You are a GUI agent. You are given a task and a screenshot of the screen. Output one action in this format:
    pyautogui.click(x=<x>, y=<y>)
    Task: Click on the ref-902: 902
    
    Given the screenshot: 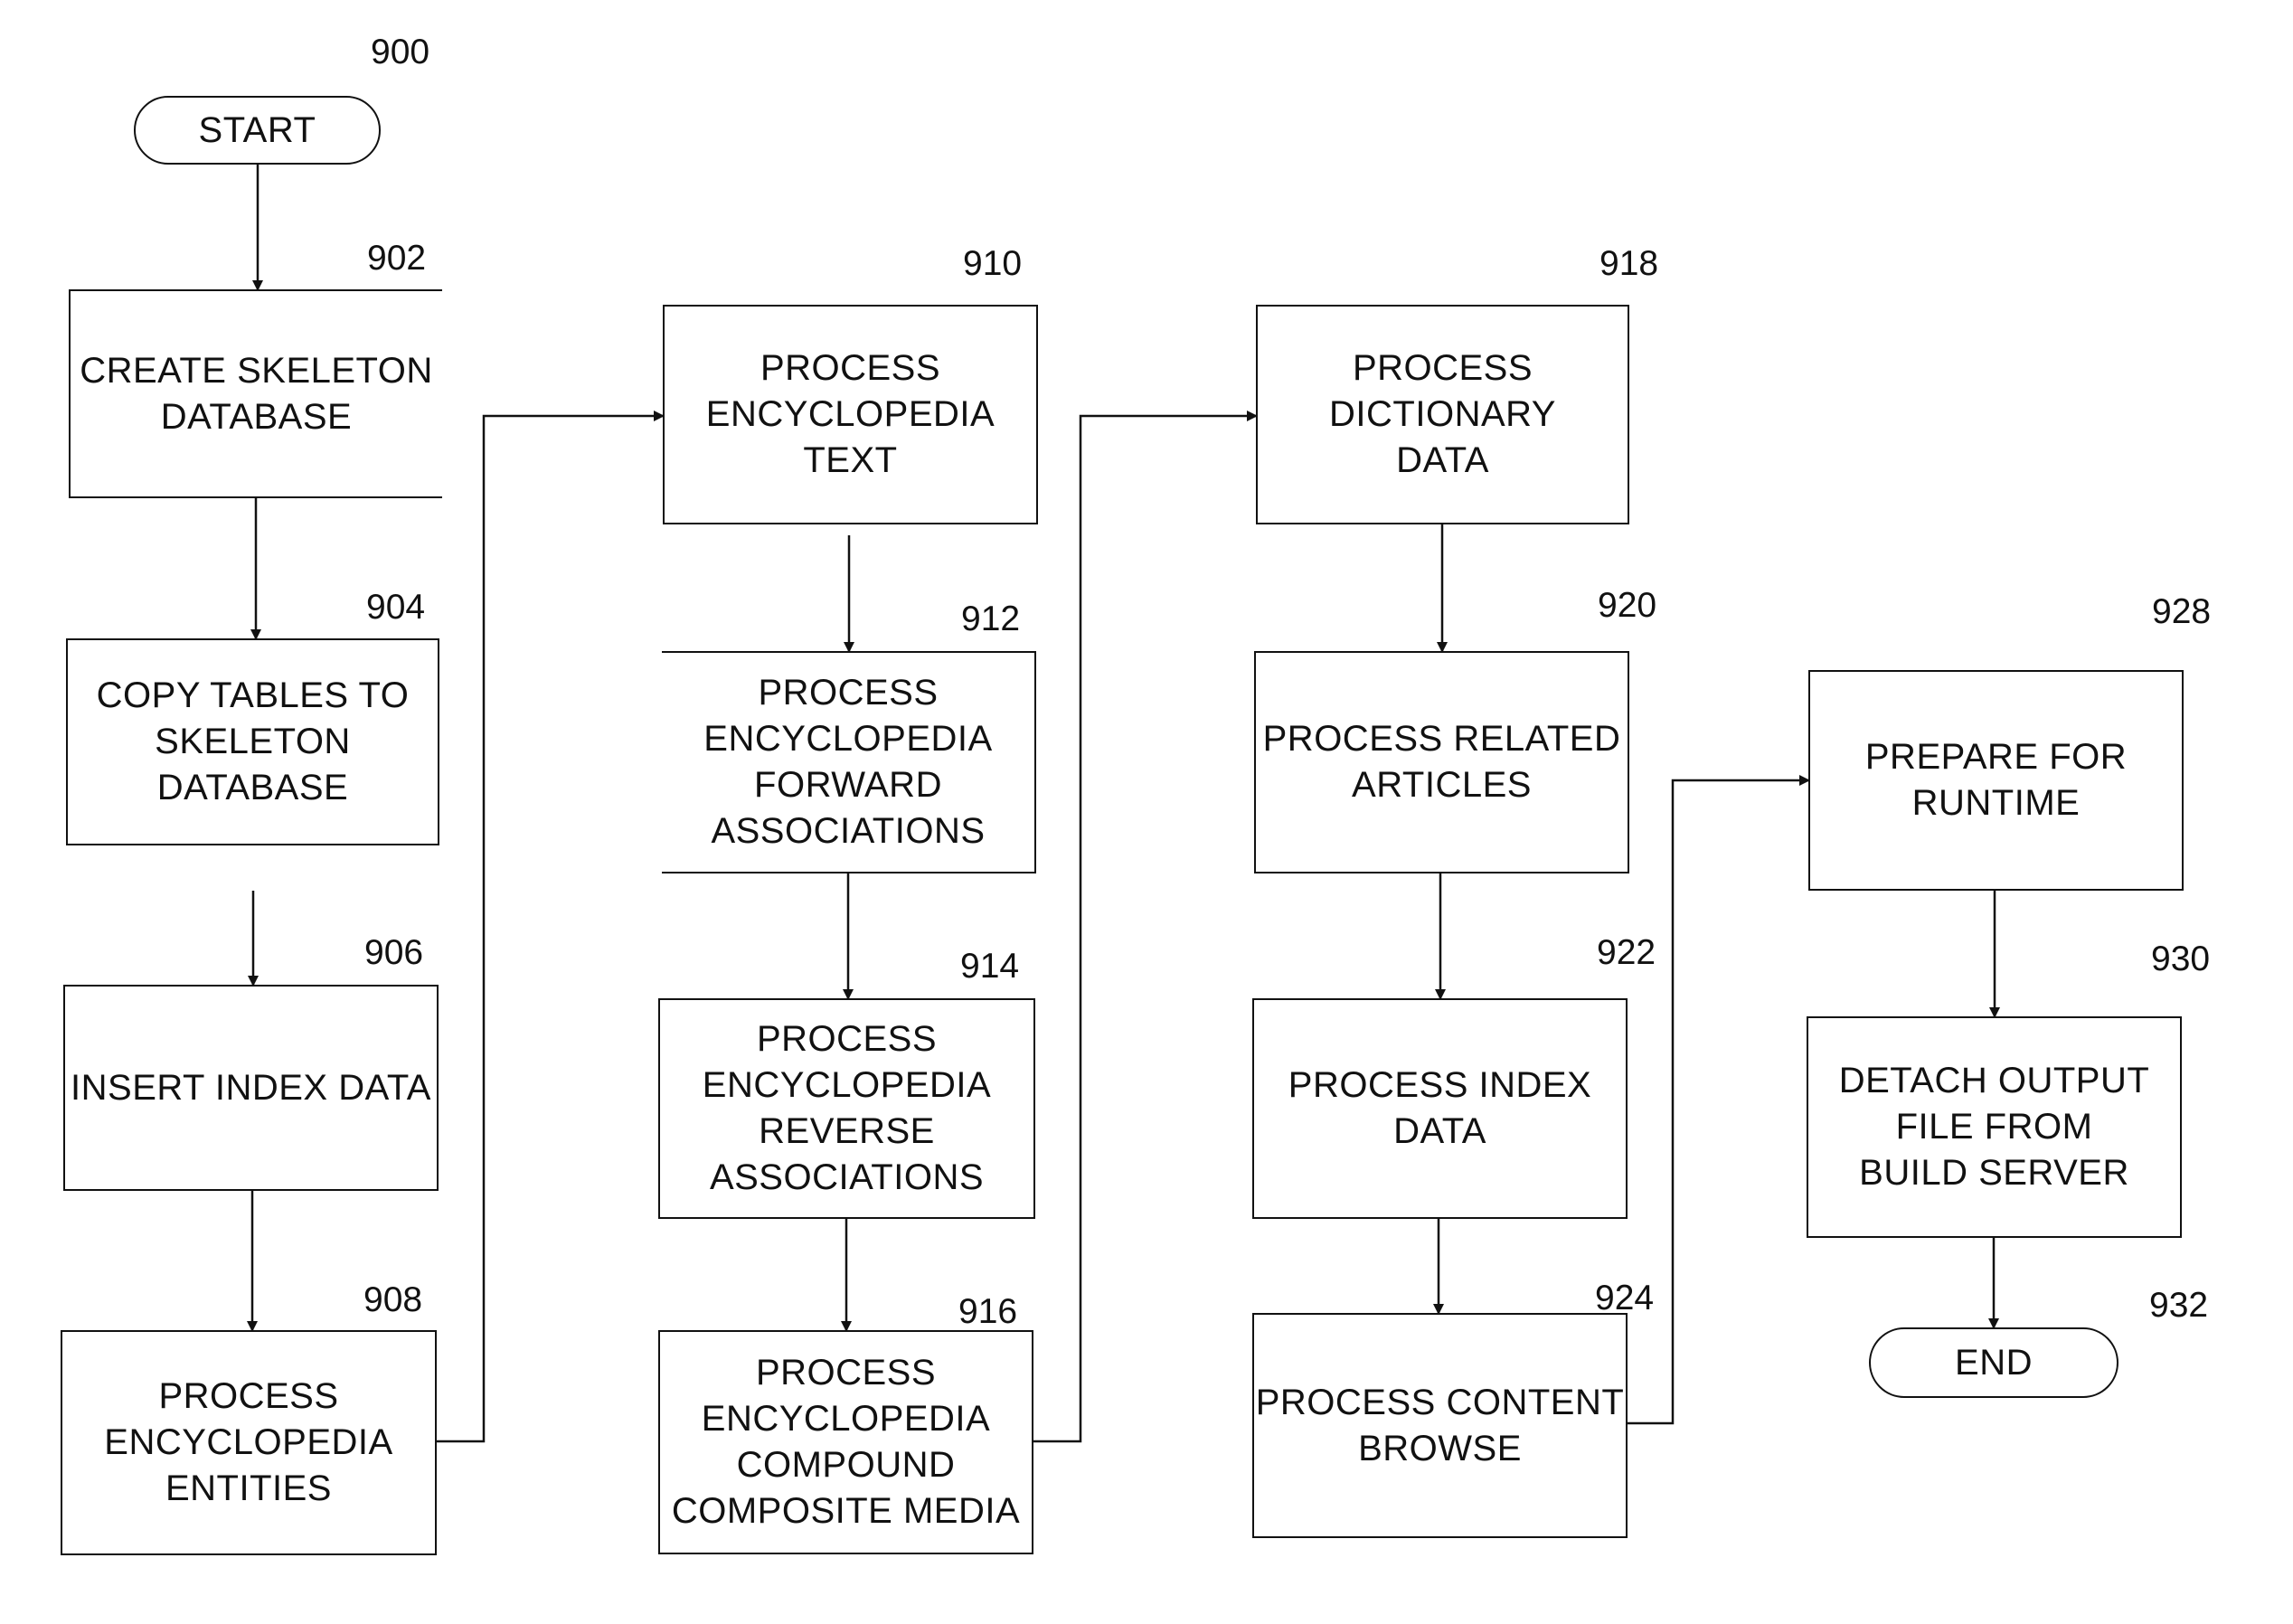 What is the action you would take?
    pyautogui.click(x=397, y=258)
    